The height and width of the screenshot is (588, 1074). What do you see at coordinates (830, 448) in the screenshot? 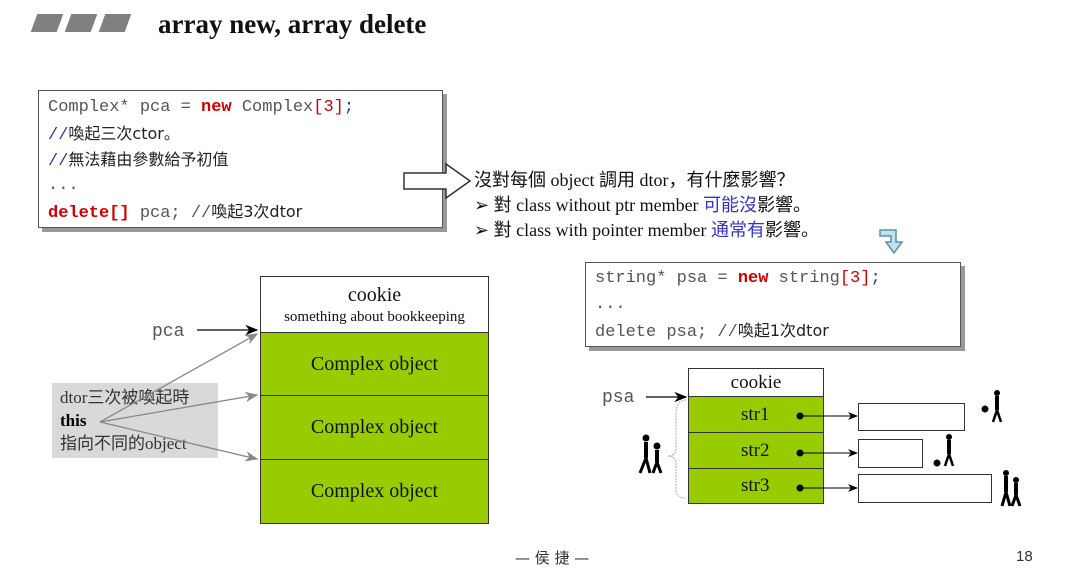
I see `right-arrows` at bounding box center [830, 448].